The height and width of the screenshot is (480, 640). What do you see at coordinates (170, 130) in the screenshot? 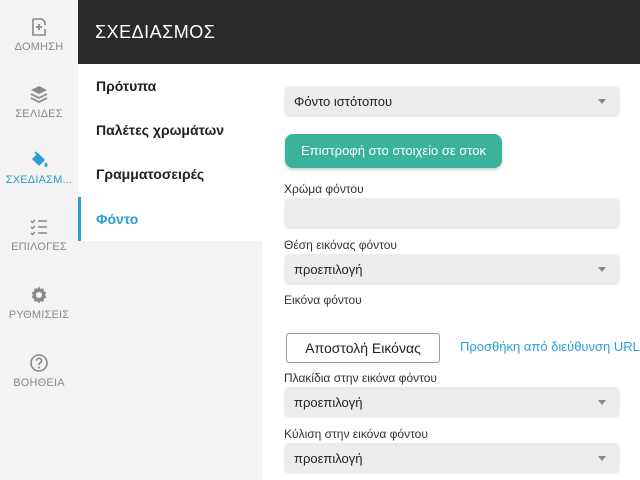
I see `subnav-item-color-palettes: Παλέτες χρωμάτων` at bounding box center [170, 130].